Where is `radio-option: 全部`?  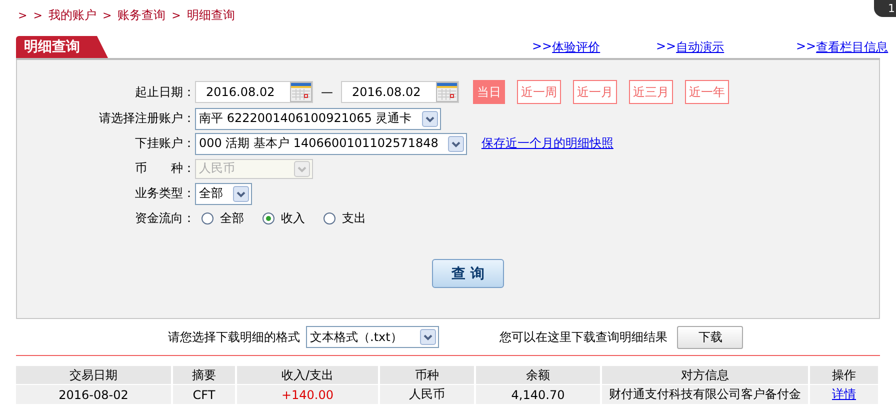
radio-option: 全部 is located at coordinates (222, 218).